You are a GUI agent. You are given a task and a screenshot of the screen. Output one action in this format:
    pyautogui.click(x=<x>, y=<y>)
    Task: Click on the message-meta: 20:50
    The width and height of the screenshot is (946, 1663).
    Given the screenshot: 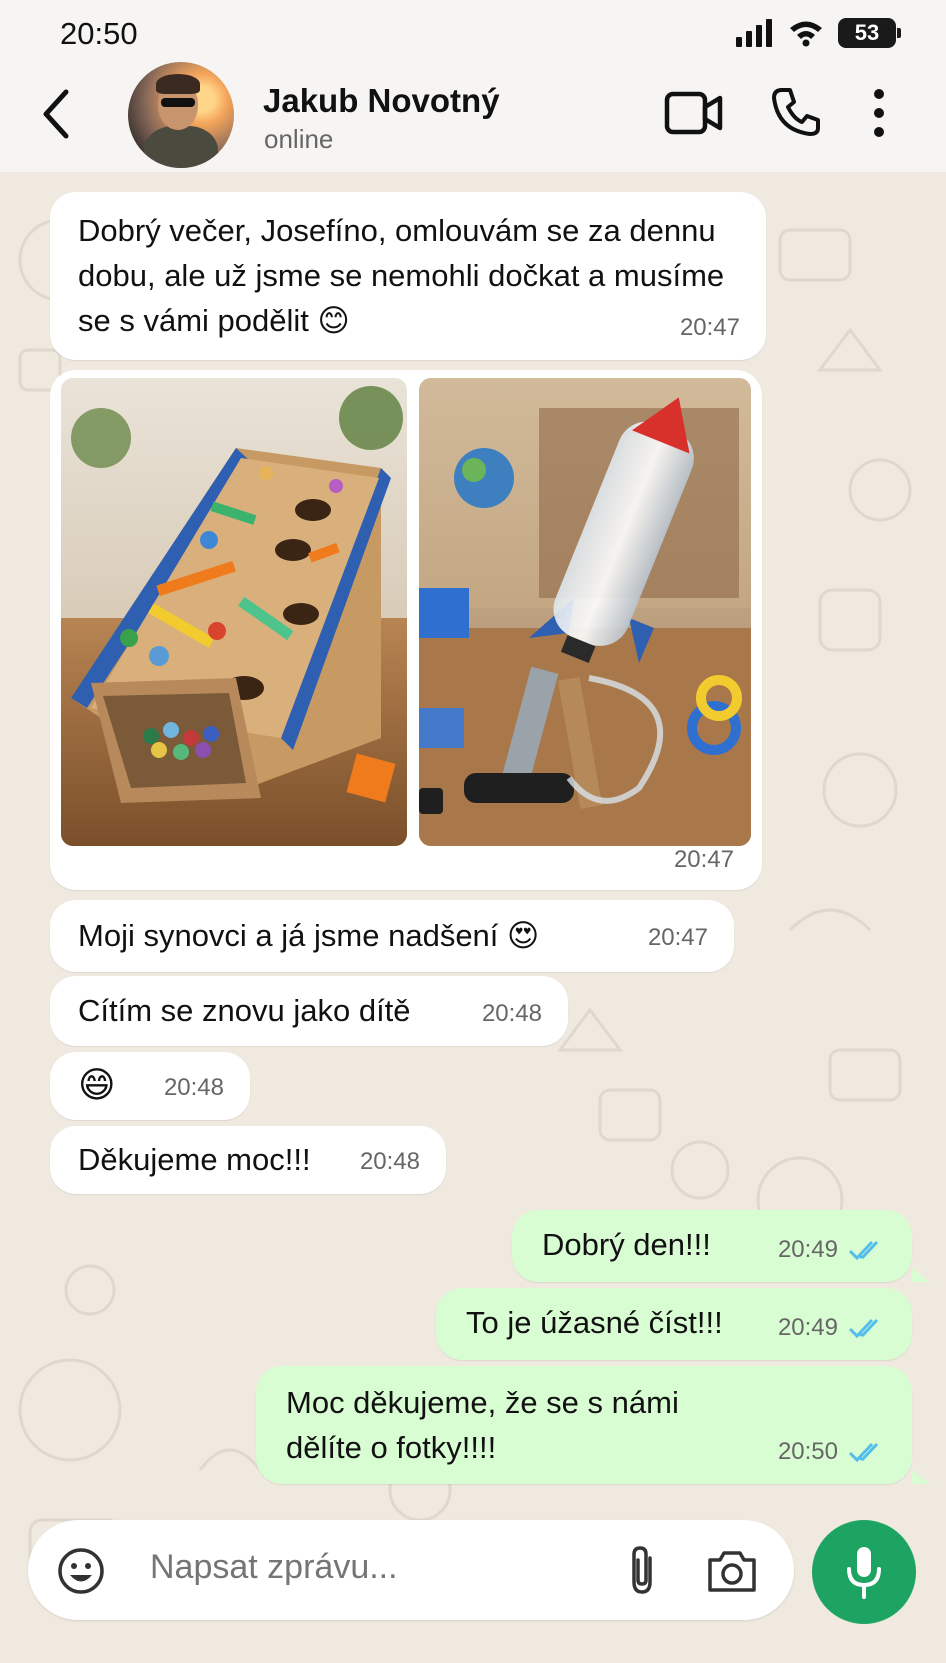 What is the action you would take?
    pyautogui.click(x=832, y=1451)
    